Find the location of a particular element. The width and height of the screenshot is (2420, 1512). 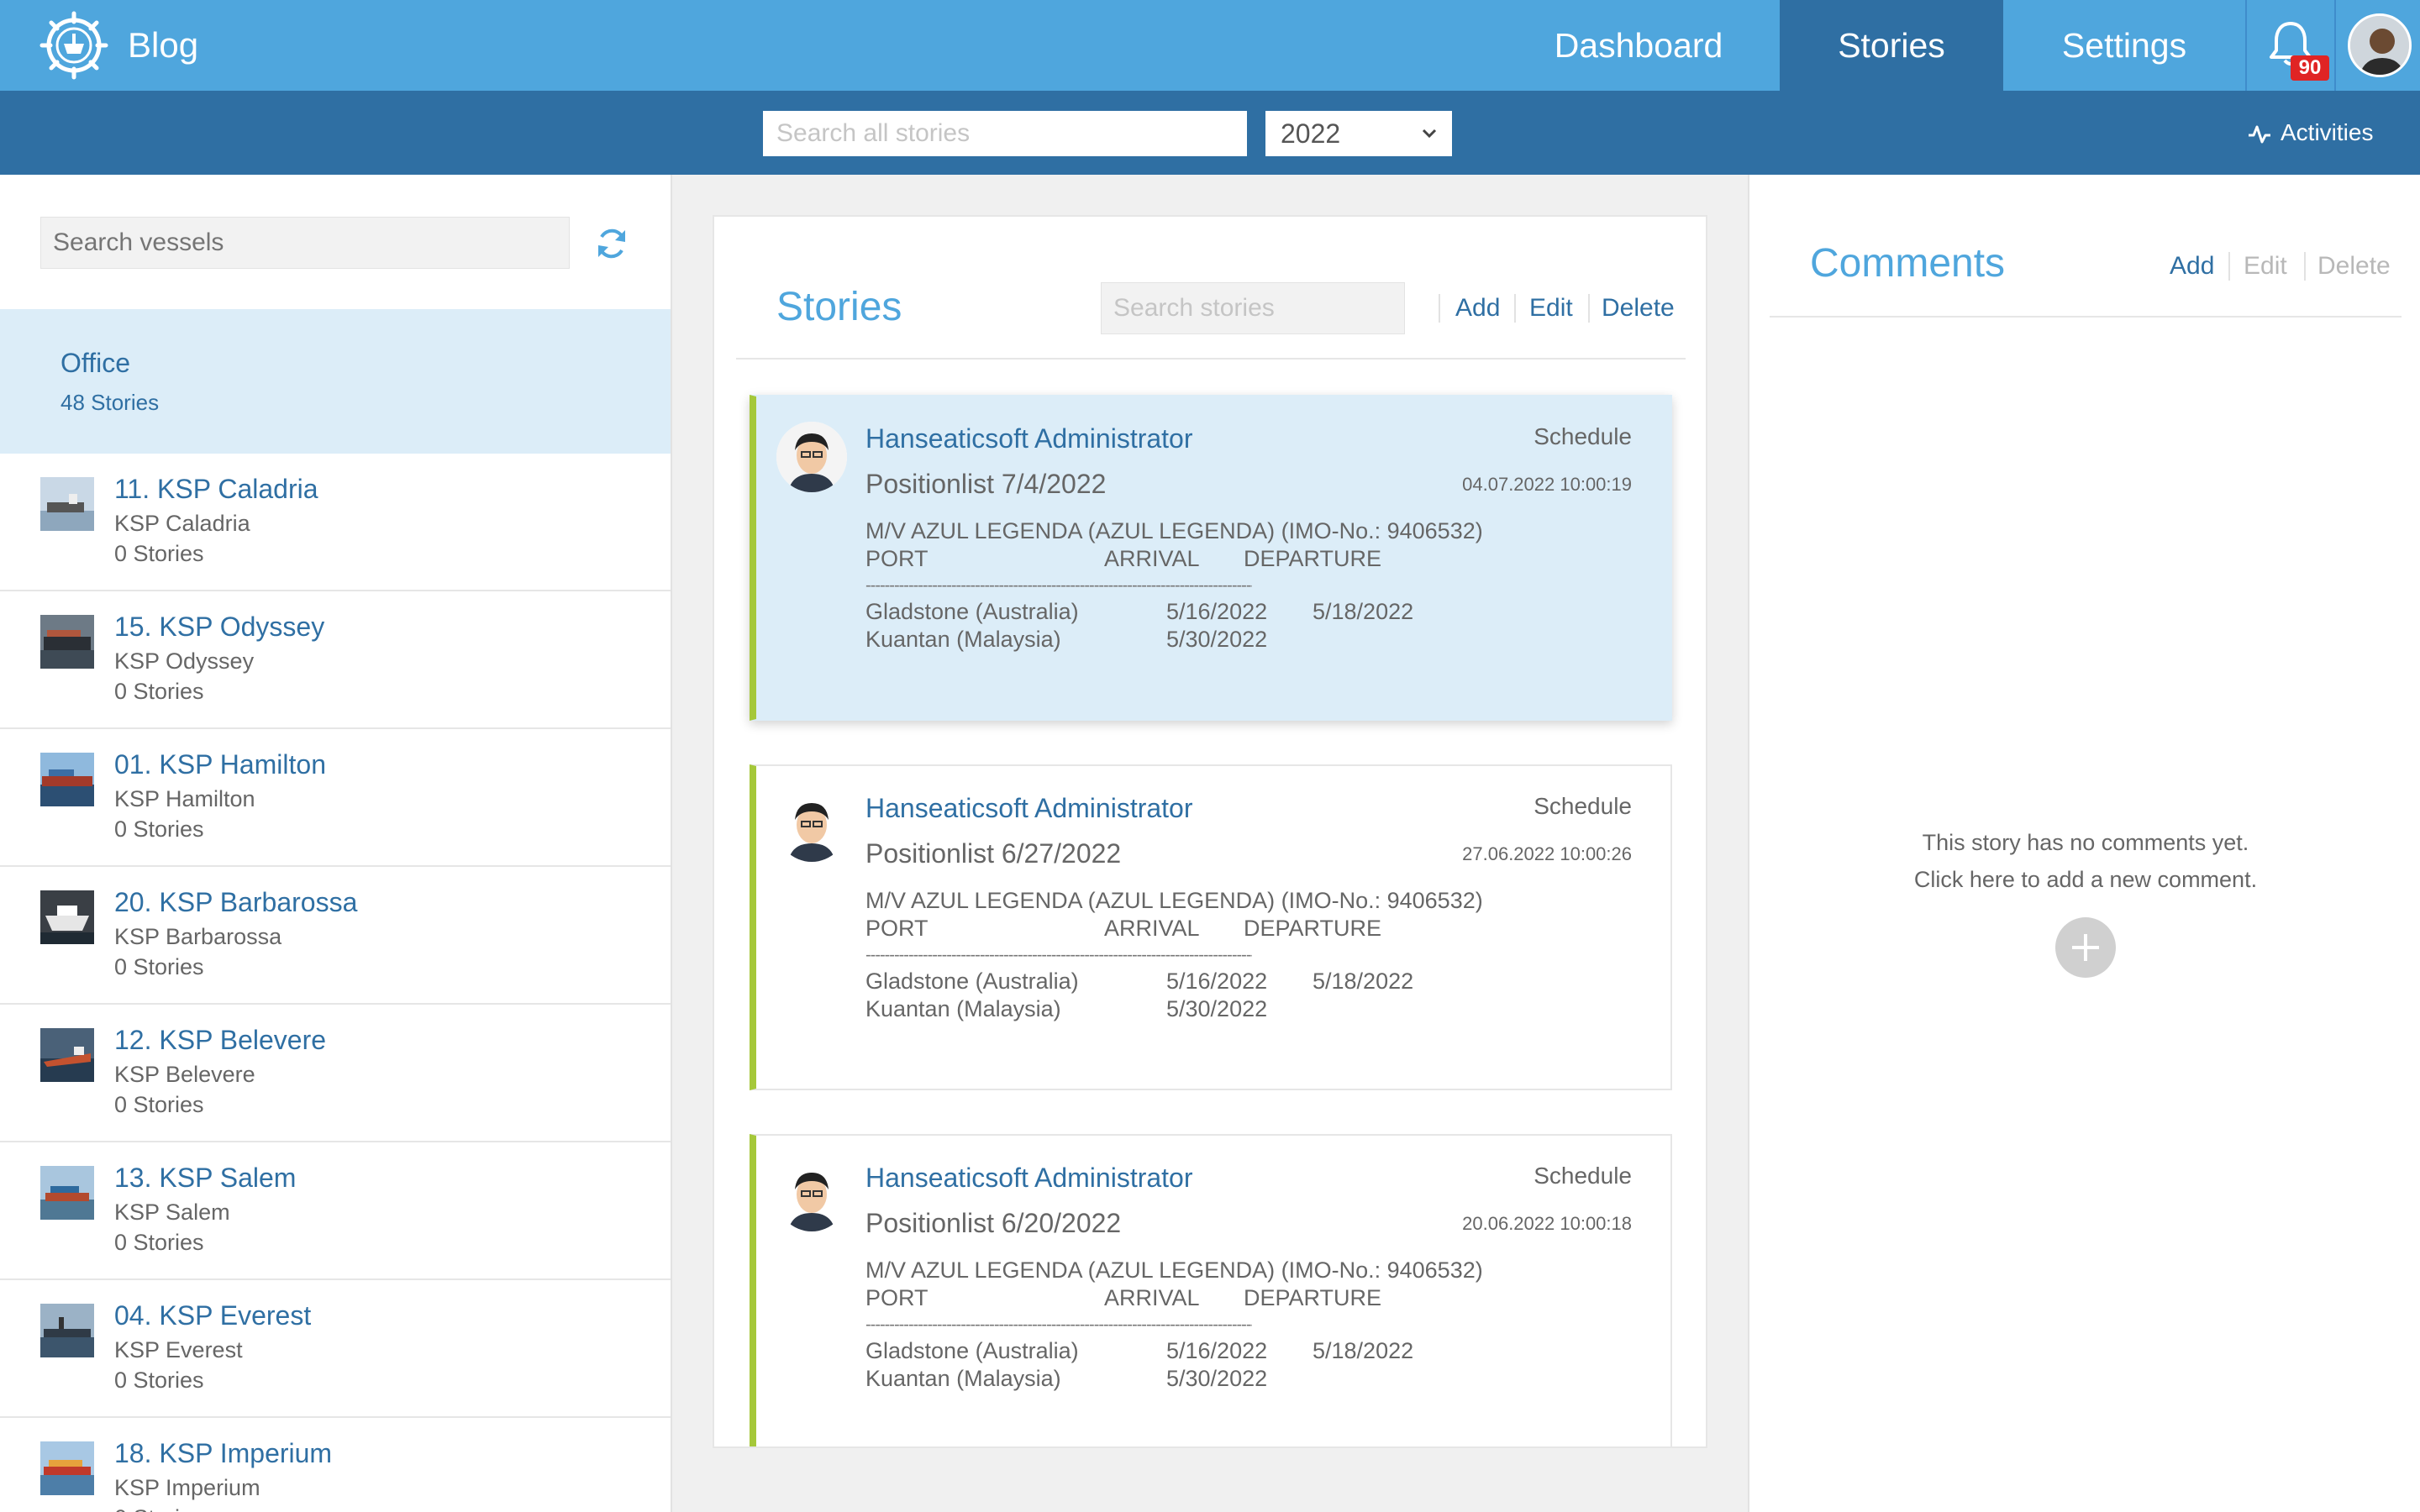

search-vessels-input is located at coordinates (305, 243).